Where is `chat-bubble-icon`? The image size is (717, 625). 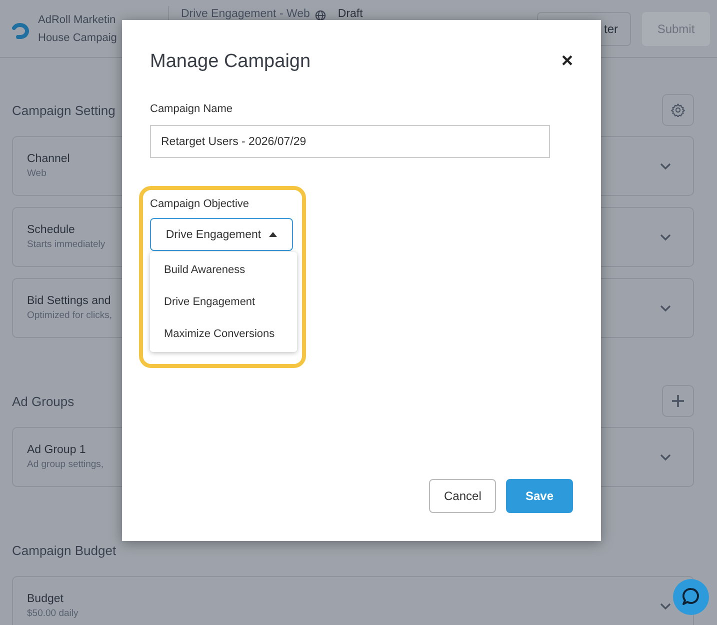 chat-bubble-icon is located at coordinates (691, 597).